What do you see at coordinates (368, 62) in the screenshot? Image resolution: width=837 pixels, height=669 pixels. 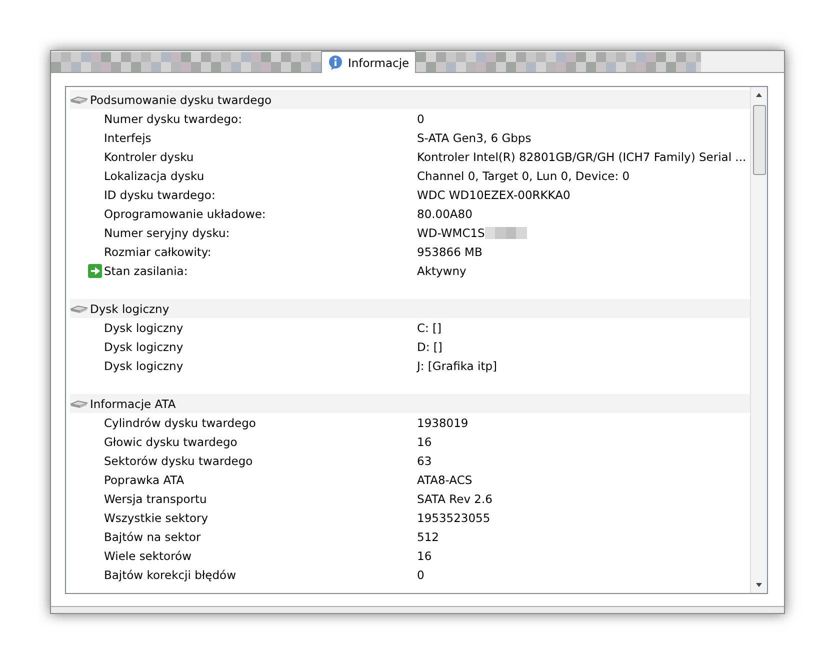 I see `tab: Informacje` at bounding box center [368, 62].